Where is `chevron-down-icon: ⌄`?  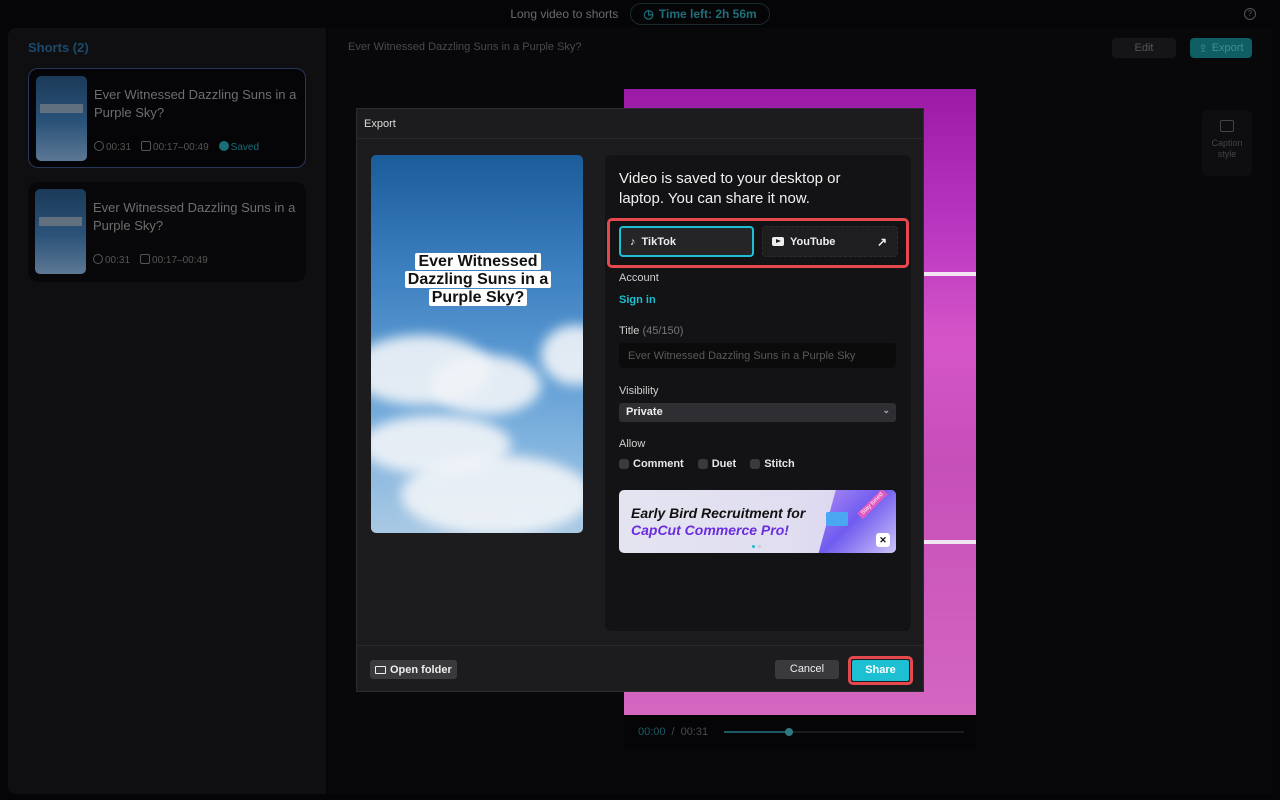
chevron-down-icon: ⌄ is located at coordinates (886, 410).